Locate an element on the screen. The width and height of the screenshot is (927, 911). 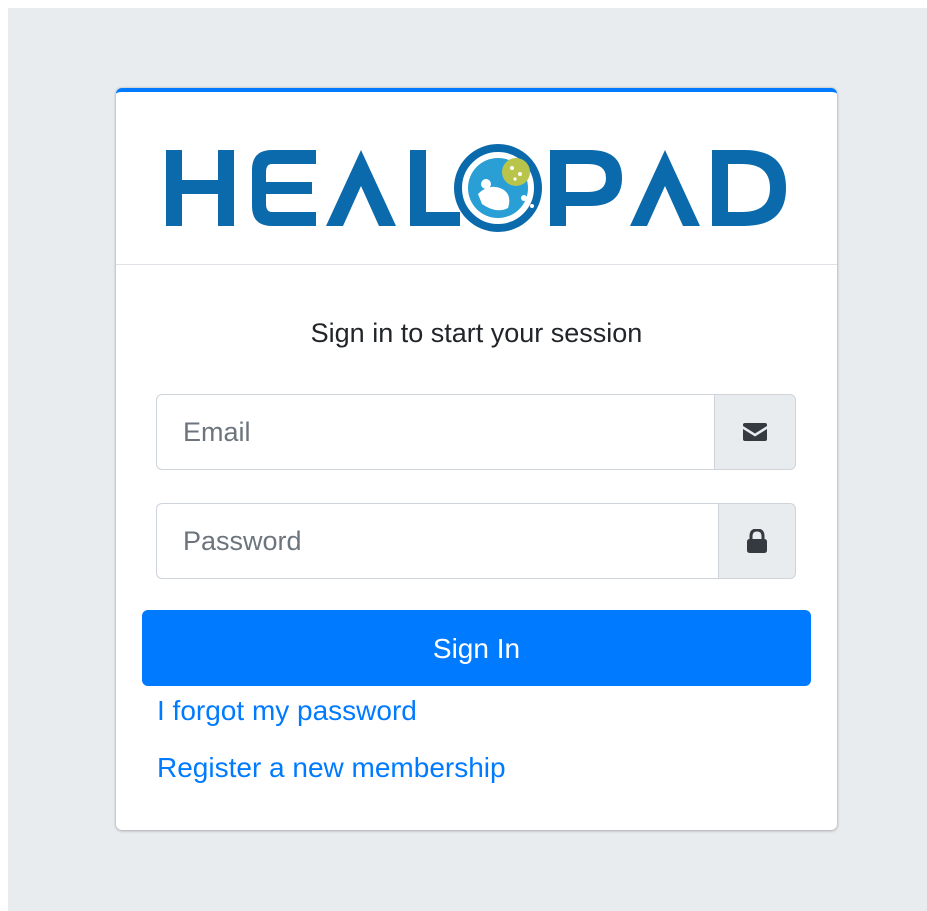
envelope-icon is located at coordinates (755, 432).